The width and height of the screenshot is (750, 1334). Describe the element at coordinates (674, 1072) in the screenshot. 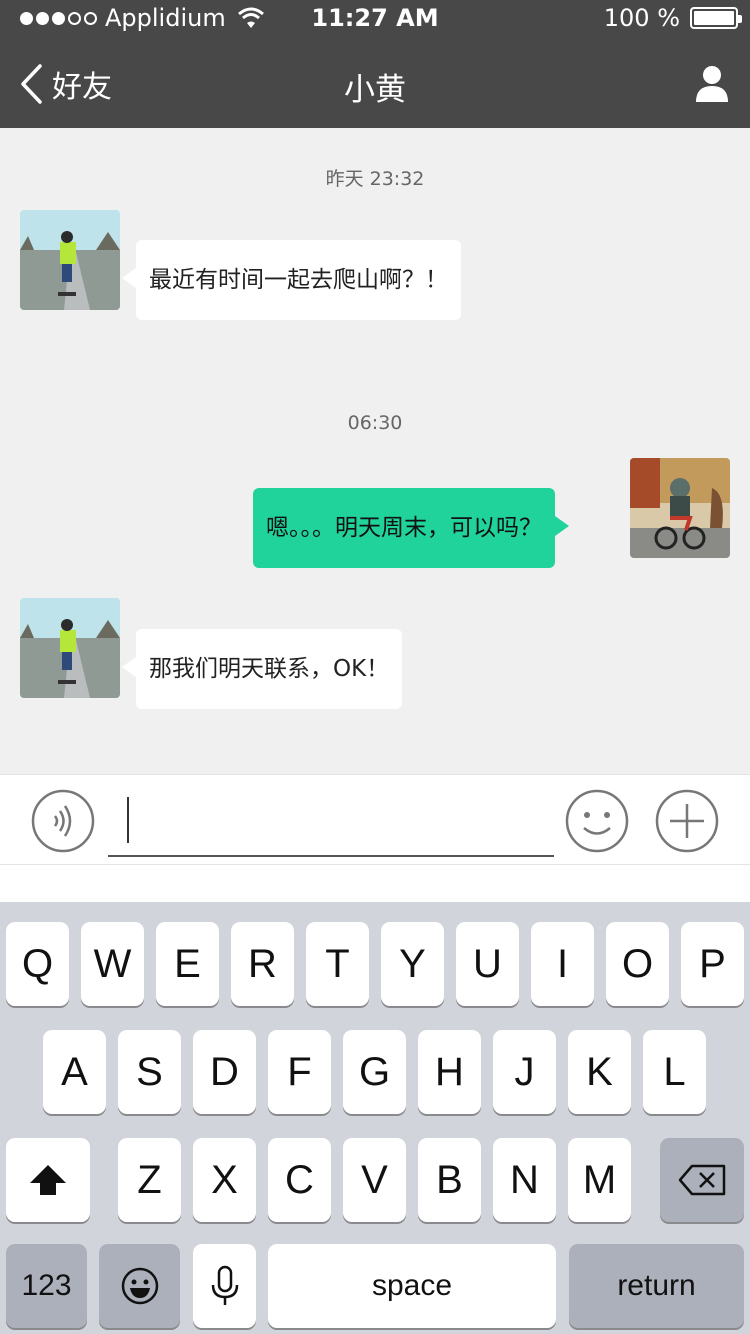

I see `key-l: L` at that location.